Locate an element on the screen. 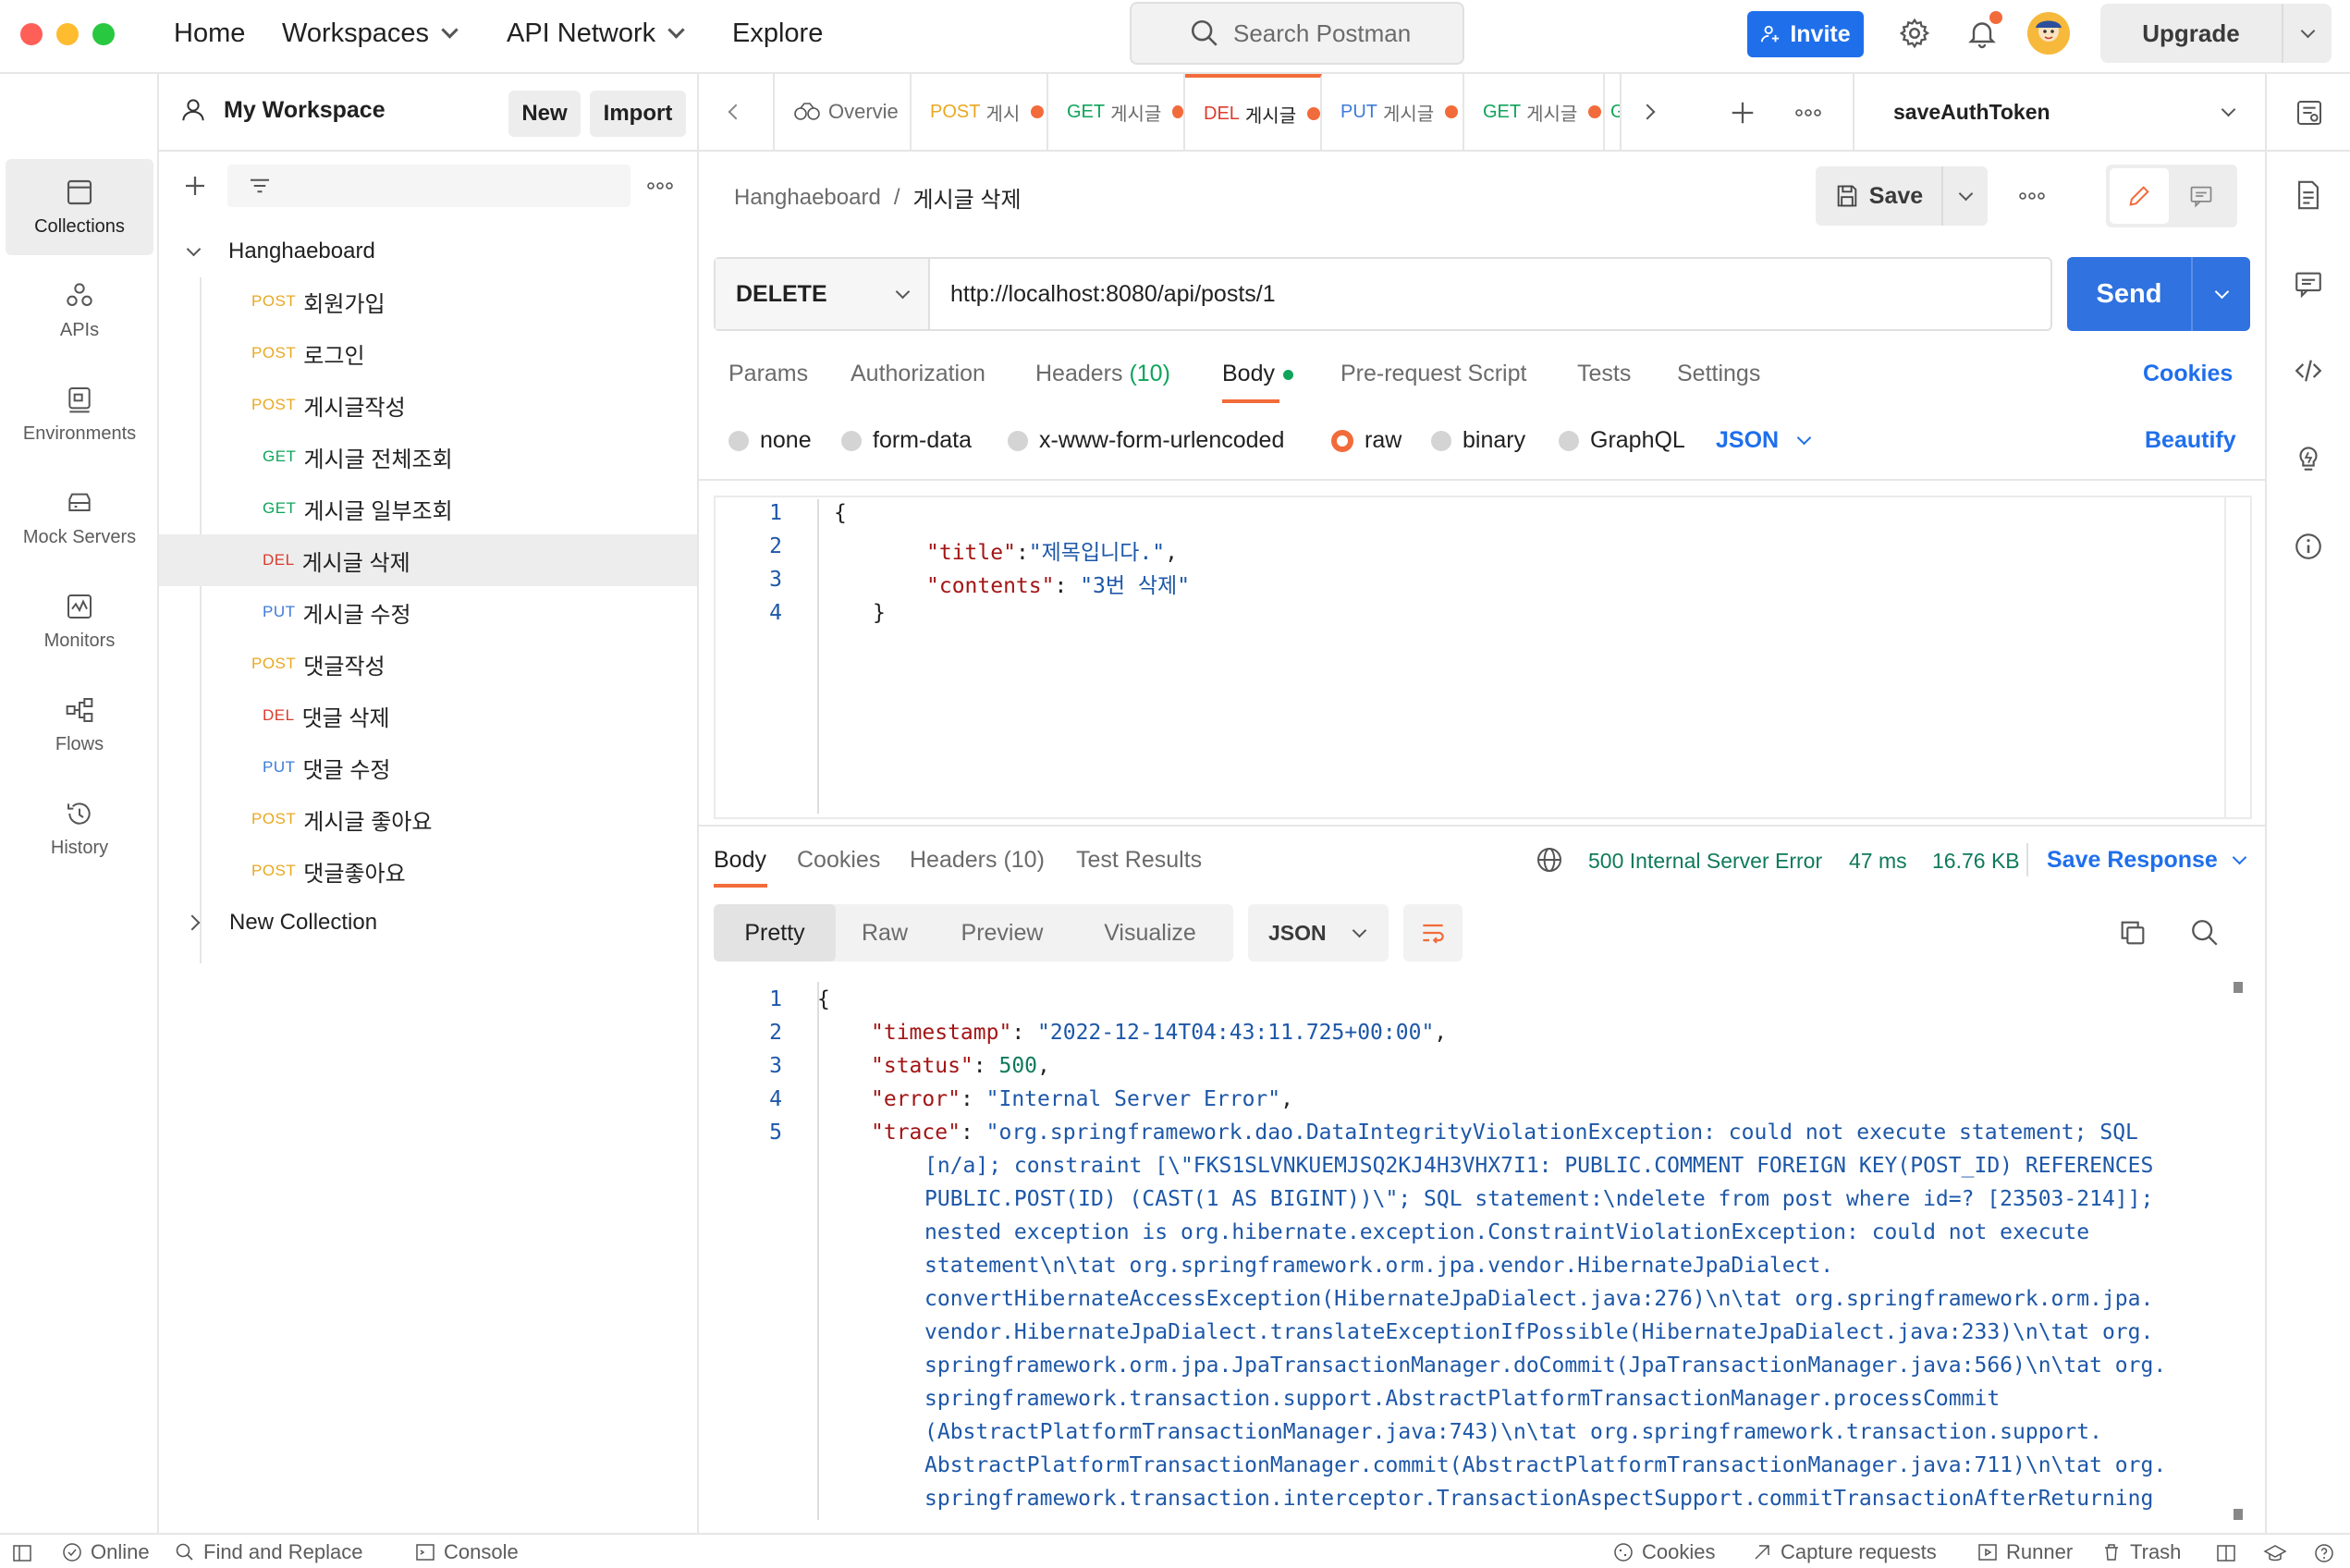  list-item: POST 댓글좋아요 is located at coordinates (428, 871).